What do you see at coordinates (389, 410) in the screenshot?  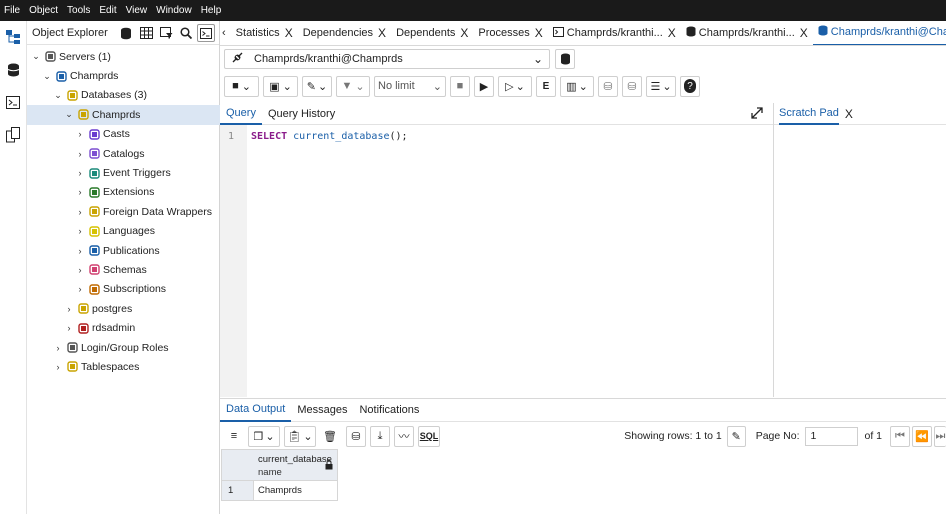 I see `tab-notifications: Notifications` at bounding box center [389, 410].